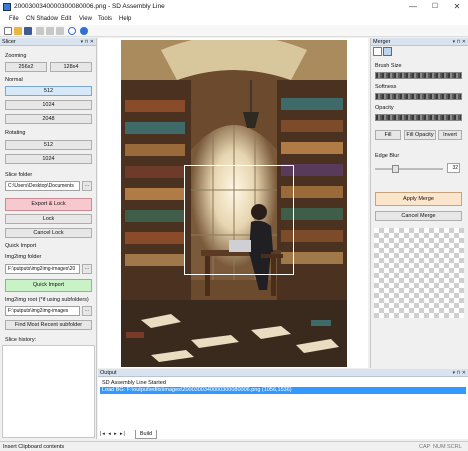 This screenshot has width=468, height=451. I want to click on num-indicator: NUM, so click(439, 447).